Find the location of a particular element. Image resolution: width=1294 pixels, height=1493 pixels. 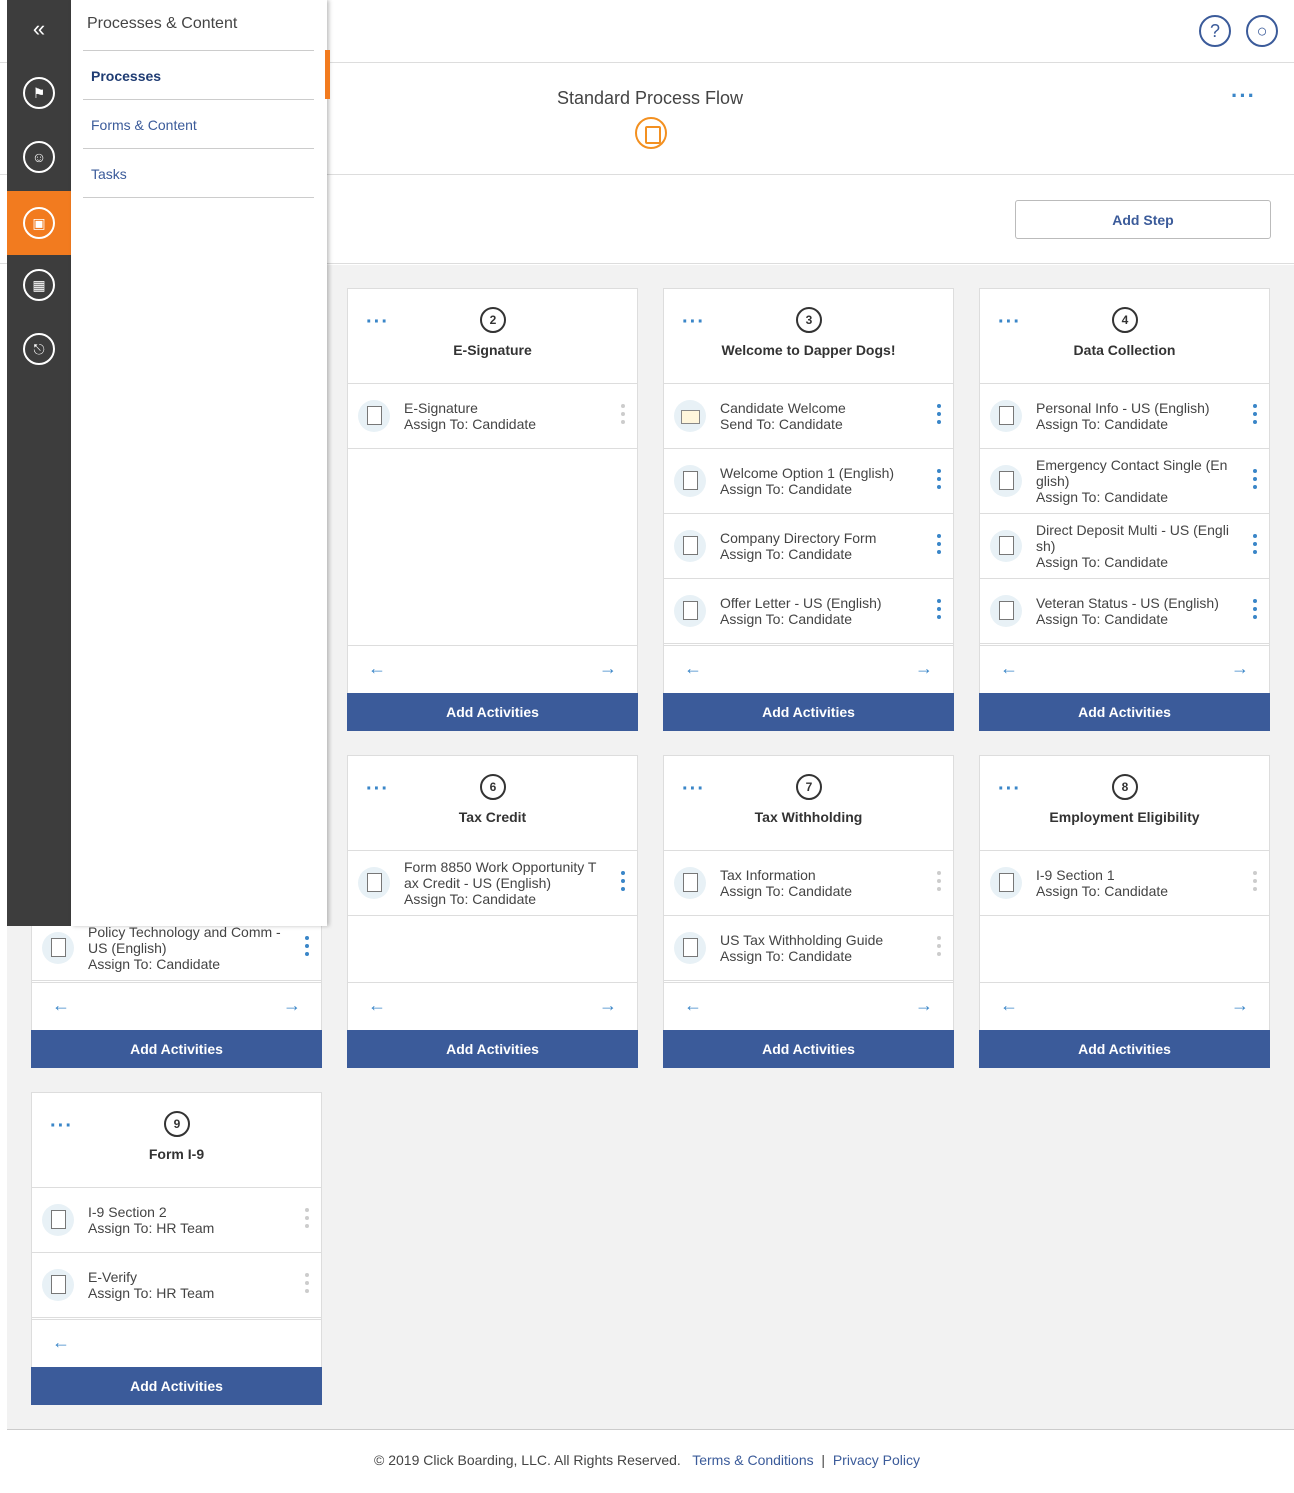

form-locked-icon is located at coordinates (1006, 883).